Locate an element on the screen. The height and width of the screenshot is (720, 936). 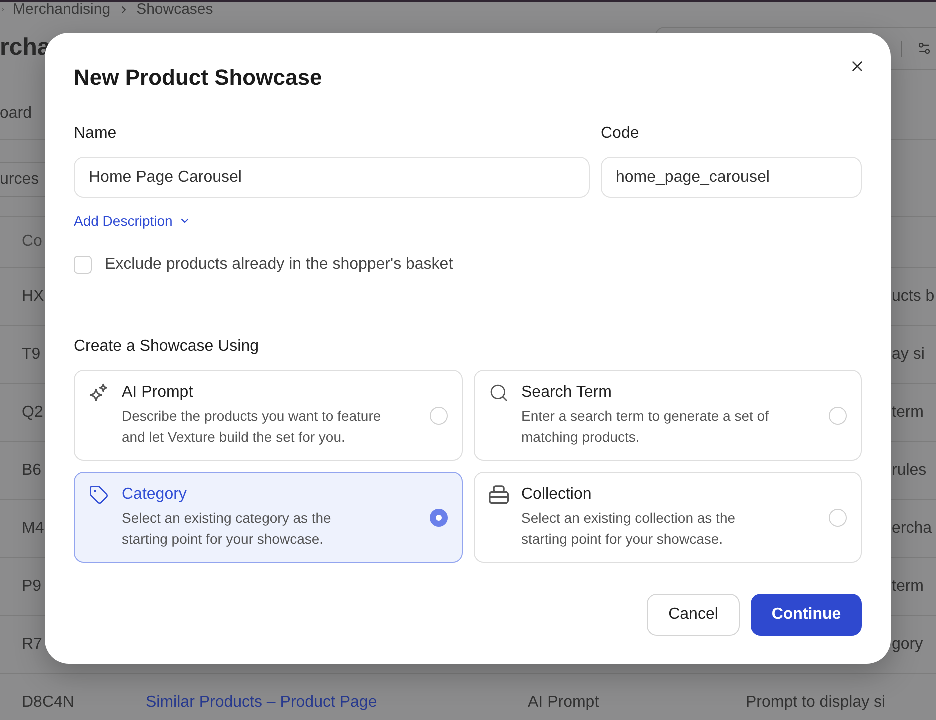
option-card: AI Prompt Describe the products you want to feature and let Vexture build the set for you. is located at coordinates (268, 415).